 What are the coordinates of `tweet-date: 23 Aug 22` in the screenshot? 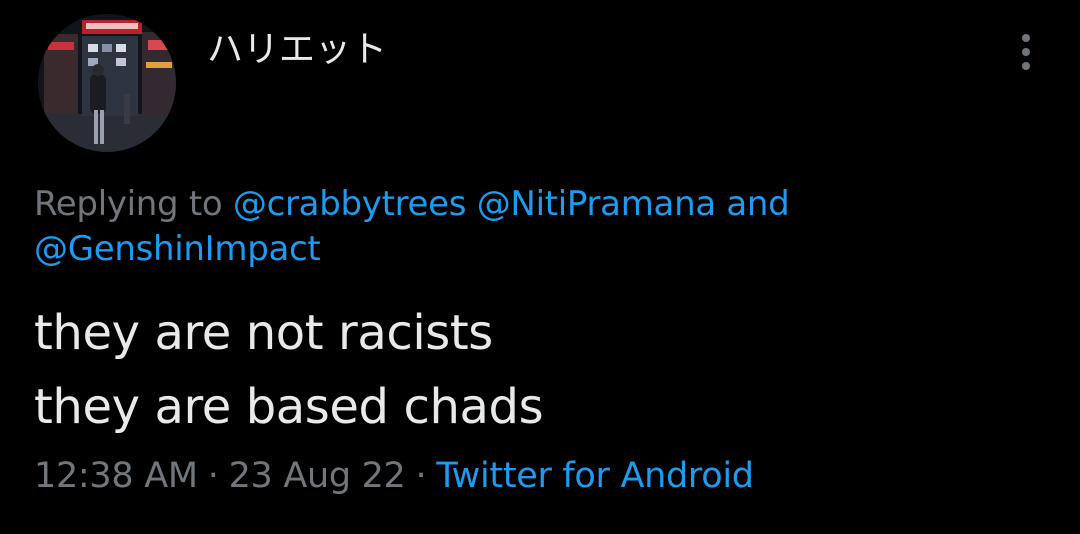 It's located at (317, 476).